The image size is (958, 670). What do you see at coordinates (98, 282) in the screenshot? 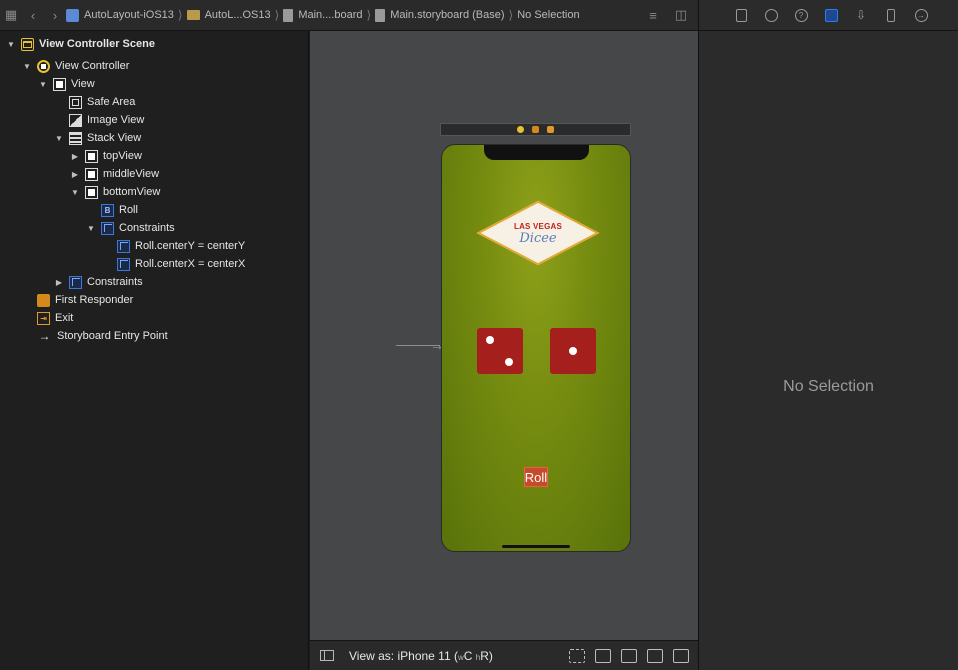
I see `outline-row-constraints-outer: ▶ Constraints` at bounding box center [98, 282].